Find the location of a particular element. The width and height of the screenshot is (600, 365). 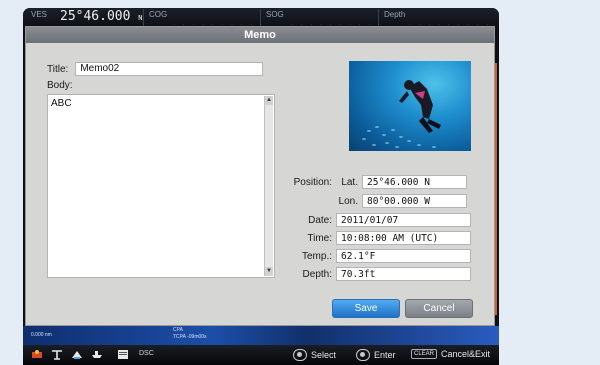

title-row: Title: Memo02 is located at coordinates (155, 69).